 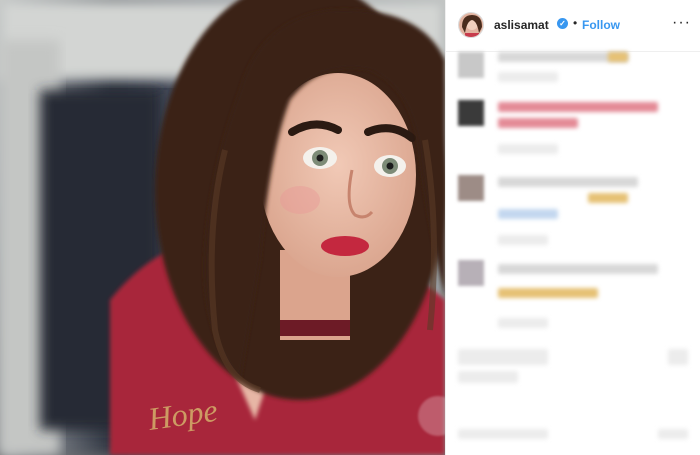 I want to click on post-button-obscured, so click(x=673, y=434).